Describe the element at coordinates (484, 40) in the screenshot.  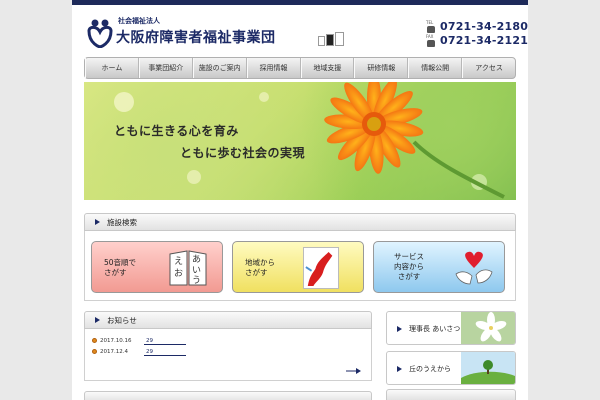
I see `fax-number: 0721-34-2121` at that location.